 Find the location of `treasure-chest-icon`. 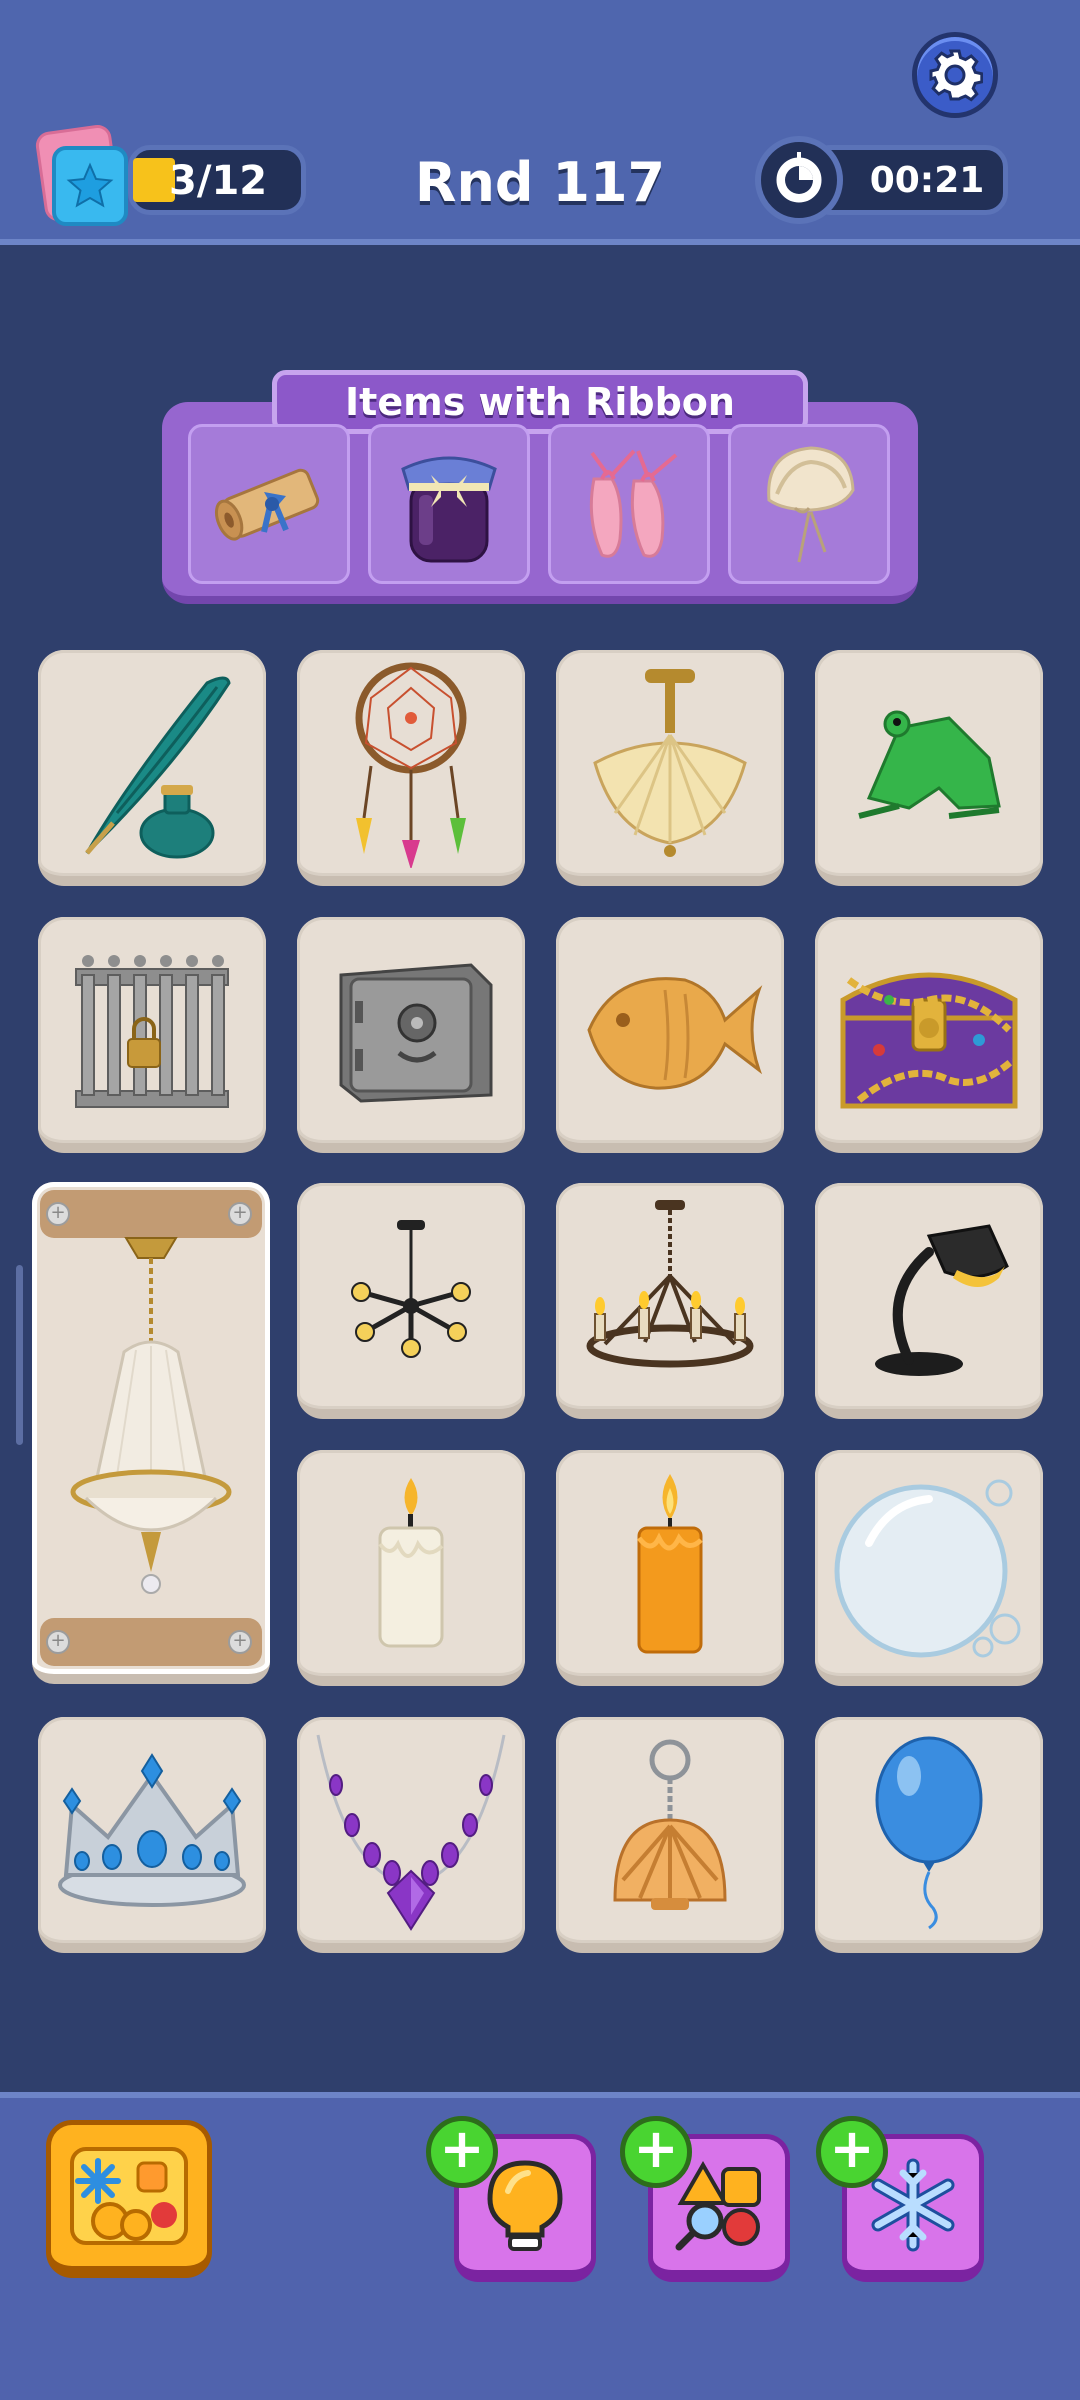

treasure-chest-icon is located at coordinates (929, 1040).